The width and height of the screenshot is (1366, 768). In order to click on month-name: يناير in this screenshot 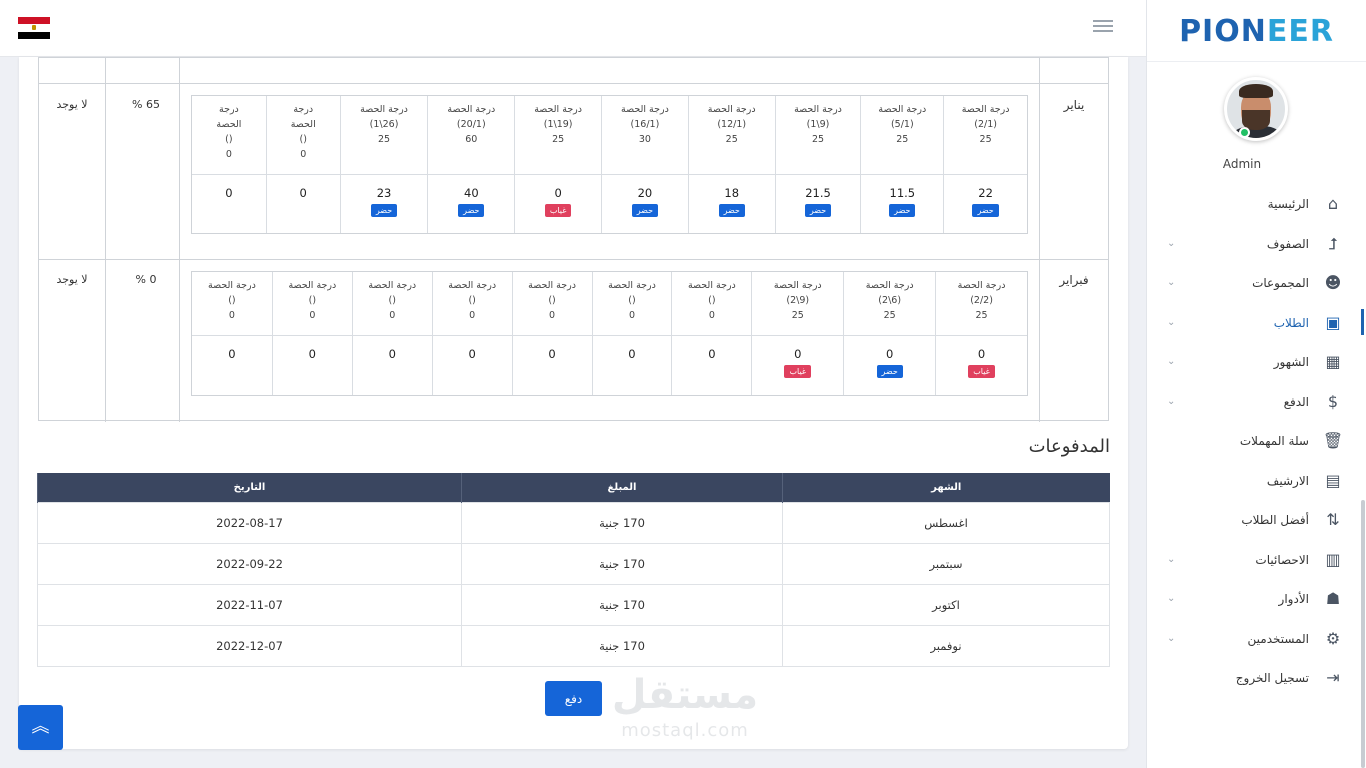, I will do `click(1074, 105)`.